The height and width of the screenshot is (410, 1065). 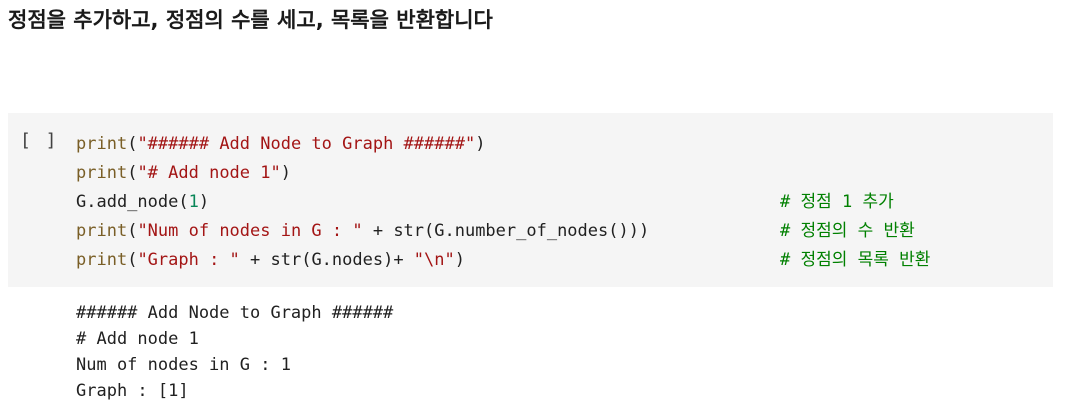 I want to click on output-line: ###### Add Node to Graph ######, so click(x=235, y=313).